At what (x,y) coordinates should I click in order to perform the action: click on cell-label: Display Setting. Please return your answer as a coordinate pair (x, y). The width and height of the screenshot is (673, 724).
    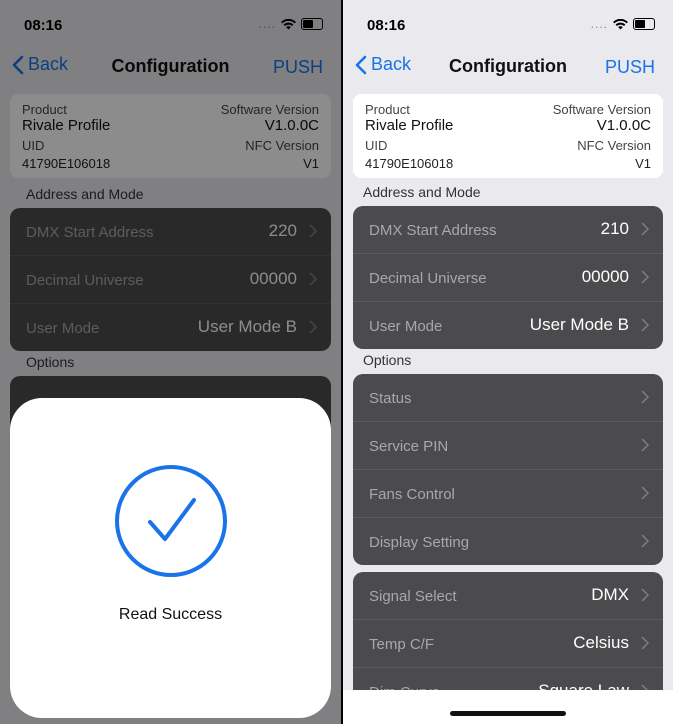
    Looking at the image, I should click on (419, 542).